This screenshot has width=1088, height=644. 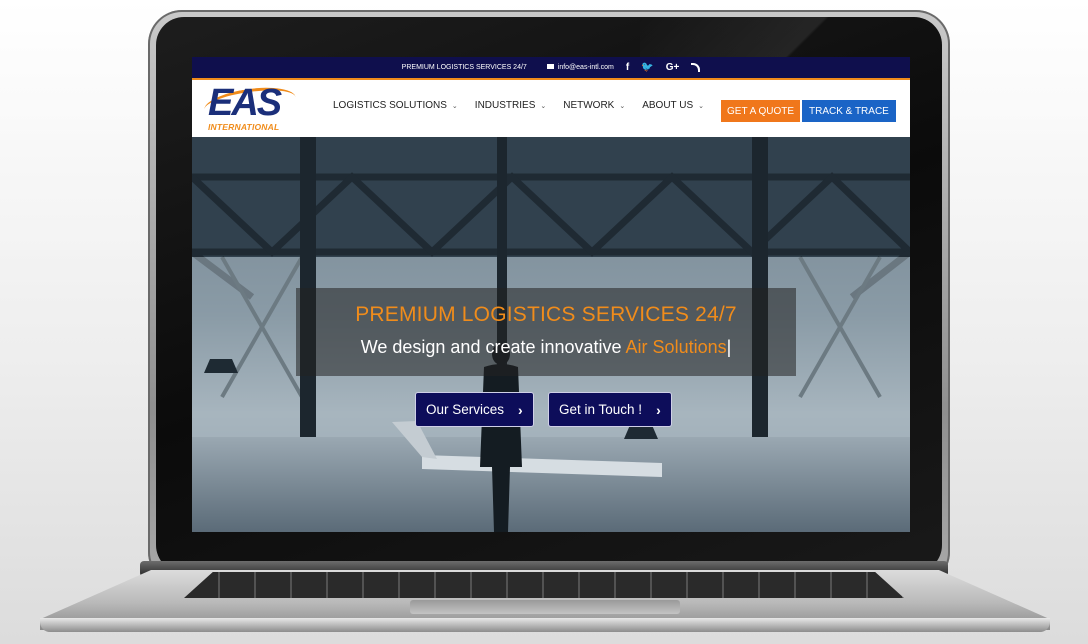 What do you see at coordinates (729, 347) in the screenshot?
I see `typing-cursor: |` at bounding box center [729, 347].